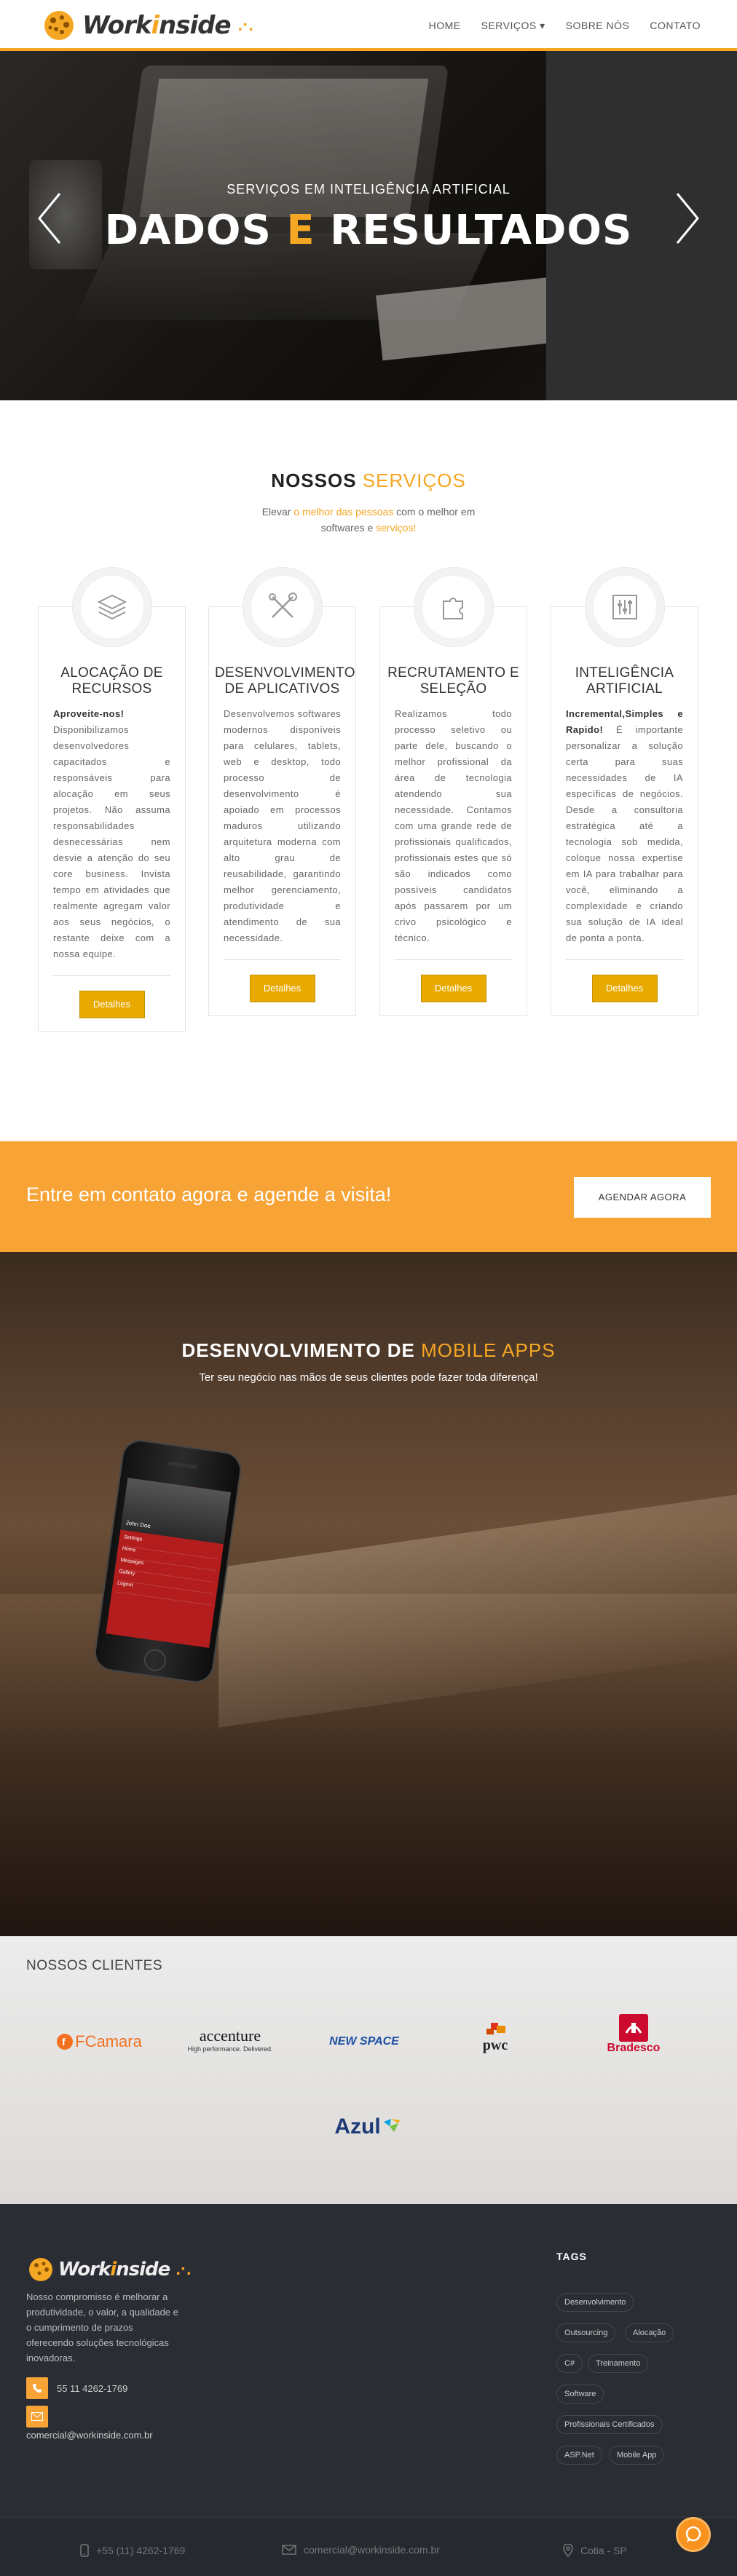 The image size is (737, 2576). What do you see at coordinates (59, 25) in the screenshot?
I see `logo-brain-icon` at bounding box center [59, 25].